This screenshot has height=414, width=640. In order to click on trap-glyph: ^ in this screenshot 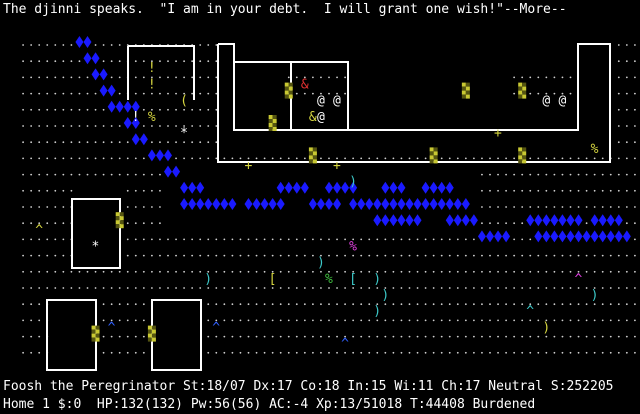, I will do `click(216, 327)`.